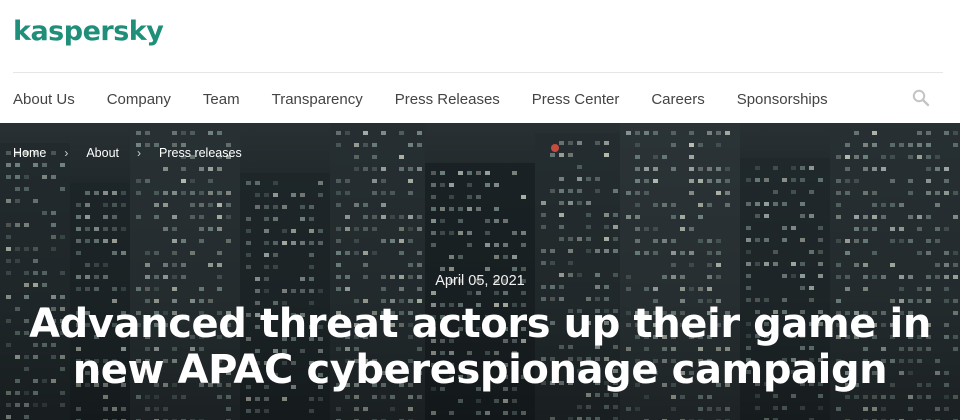 The height and width of the screenshot is (420, 960). Describe the element at coordinates (44, 99) in the screenshot. I see `nav-item-about-us: About Us` at that location.